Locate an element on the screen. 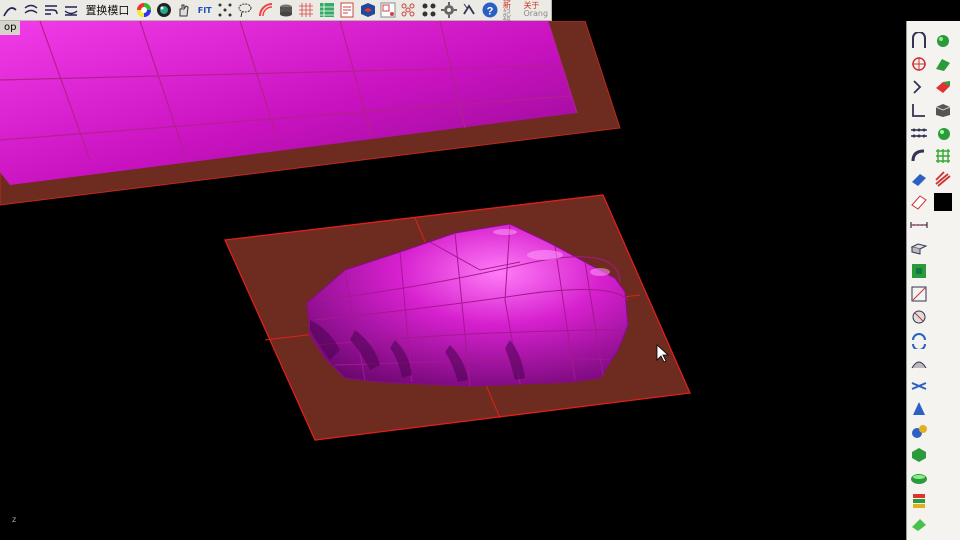 Image resolution: width=960 pixels, height=540 pixels. axis-indicator: z is located at coordinates (14, 519).